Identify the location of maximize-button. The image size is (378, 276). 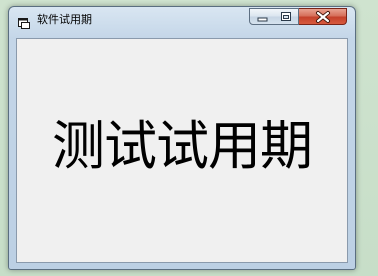
(286, 16).